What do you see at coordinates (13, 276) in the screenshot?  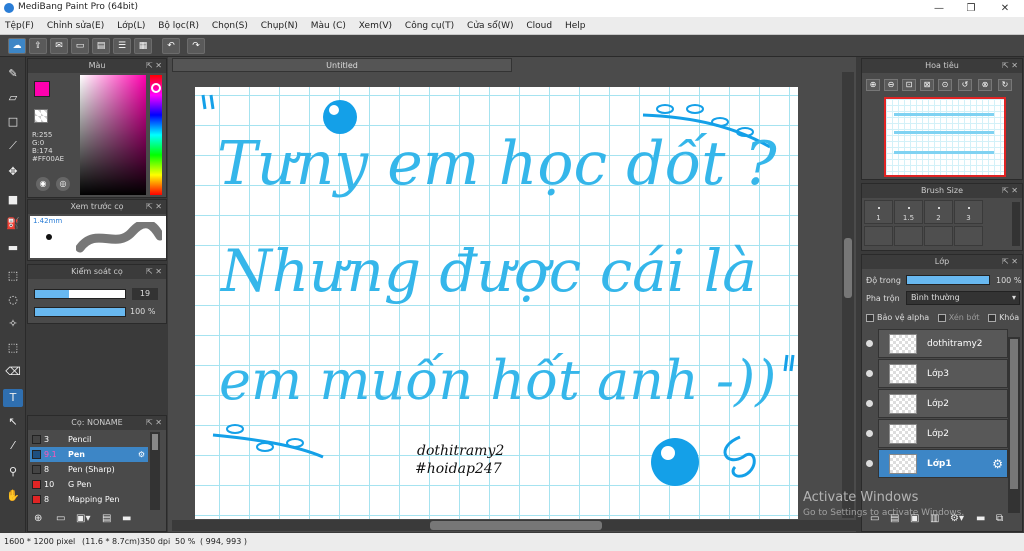 I see `select-rect-icon: ⬚` at bounding box center [13, 276].